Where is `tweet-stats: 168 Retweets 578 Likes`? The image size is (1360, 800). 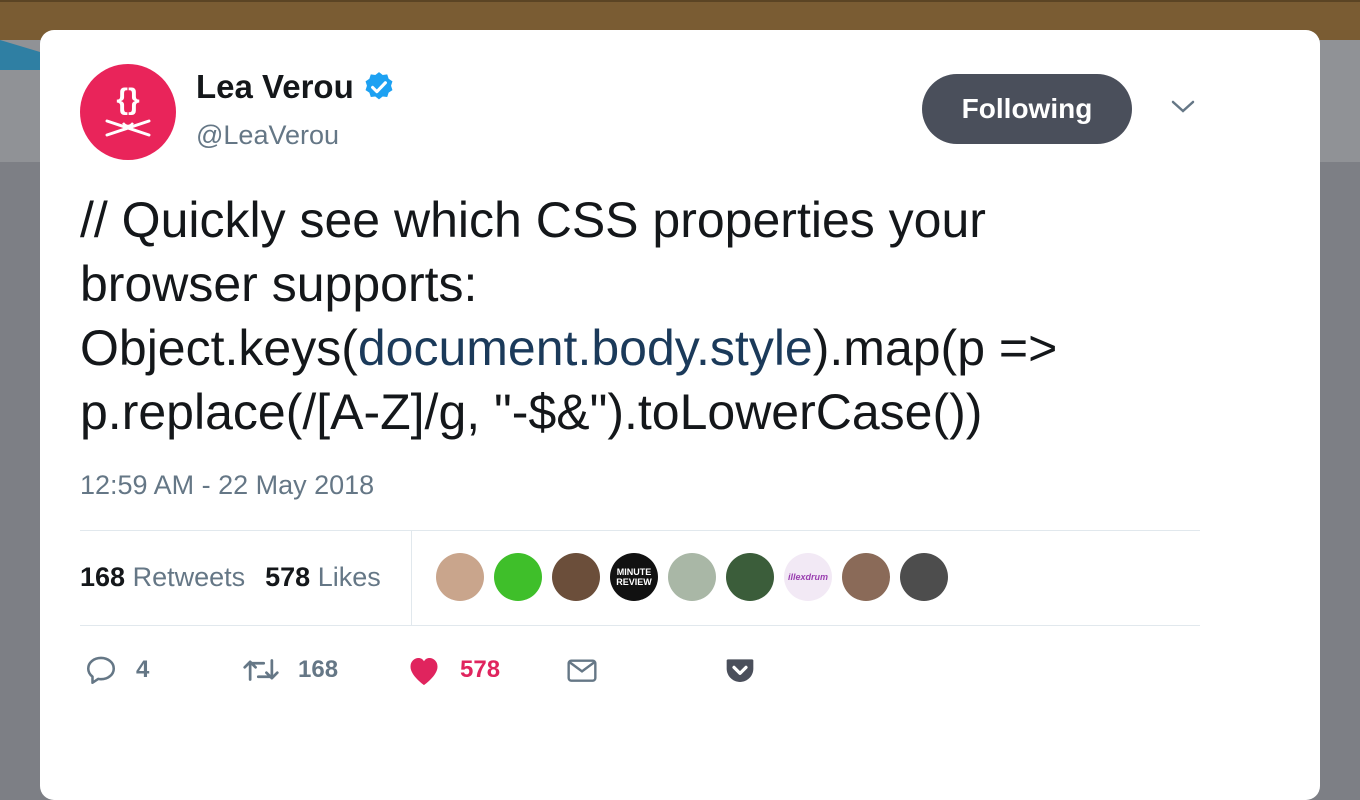 tweet-stats: 168 Retweets 578 Likes is located at coordinates (230, 577).